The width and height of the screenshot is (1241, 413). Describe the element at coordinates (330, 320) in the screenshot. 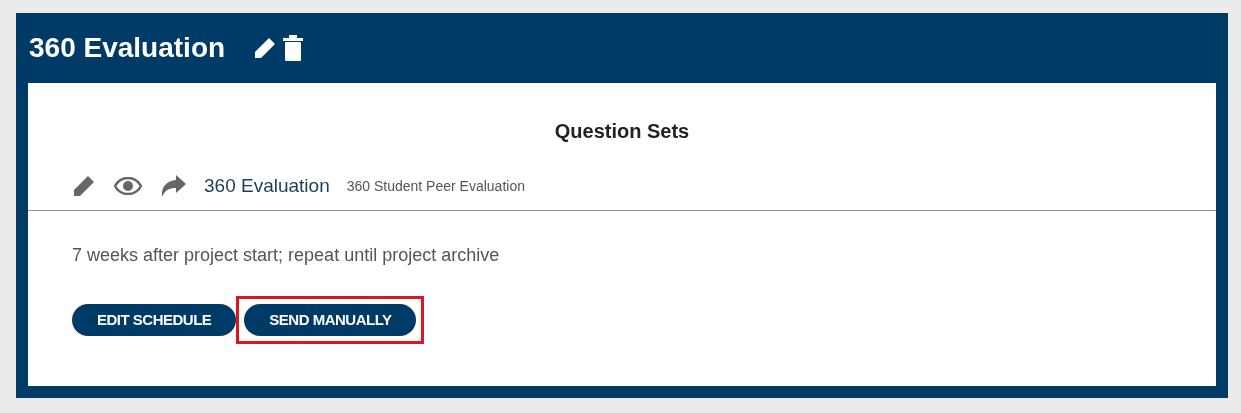

I see `action-button: SEND MANUALLY` at that location.